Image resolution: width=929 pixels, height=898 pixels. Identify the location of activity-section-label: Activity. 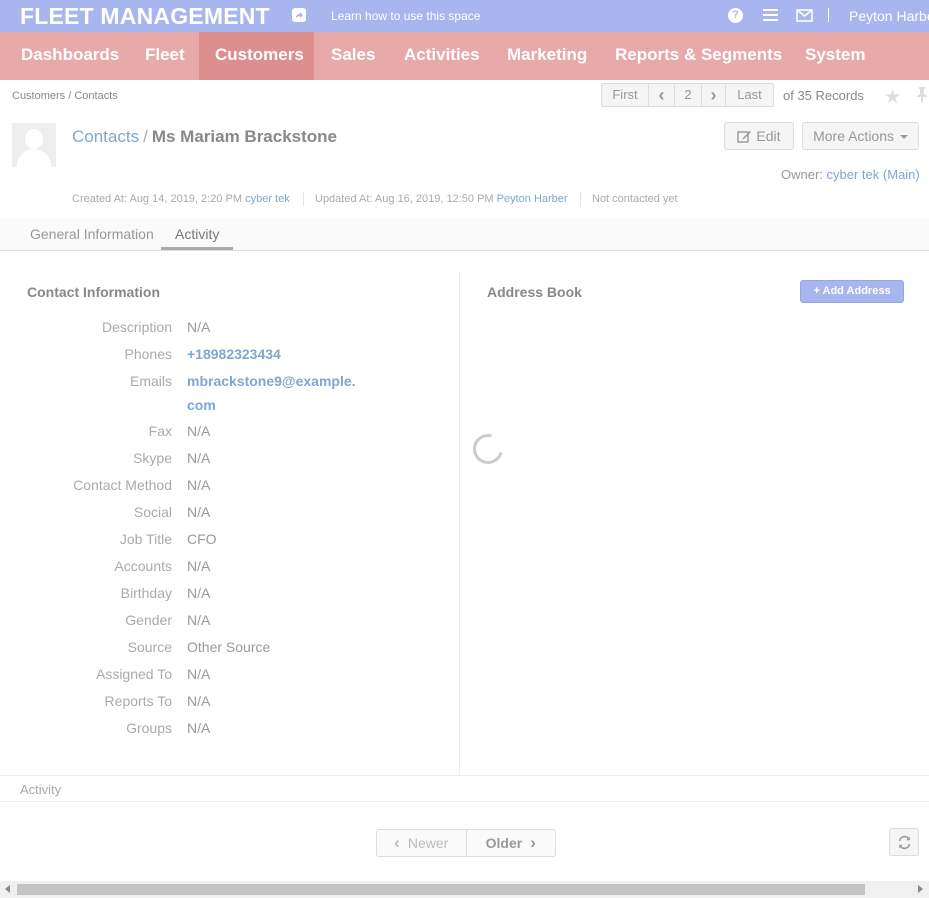
(41, 789).